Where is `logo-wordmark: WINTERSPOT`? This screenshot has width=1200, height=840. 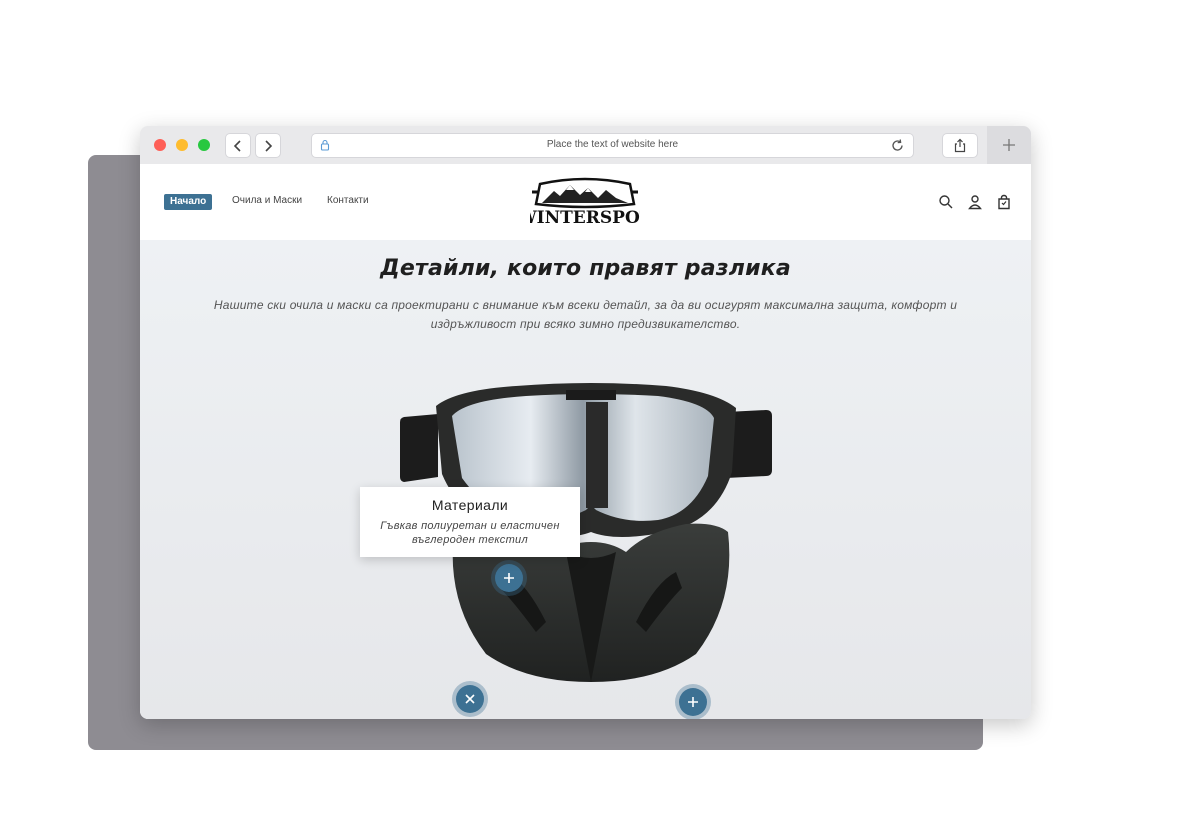 logo-wordmark: WINTERSPOT is located at coordinates (585, 218).